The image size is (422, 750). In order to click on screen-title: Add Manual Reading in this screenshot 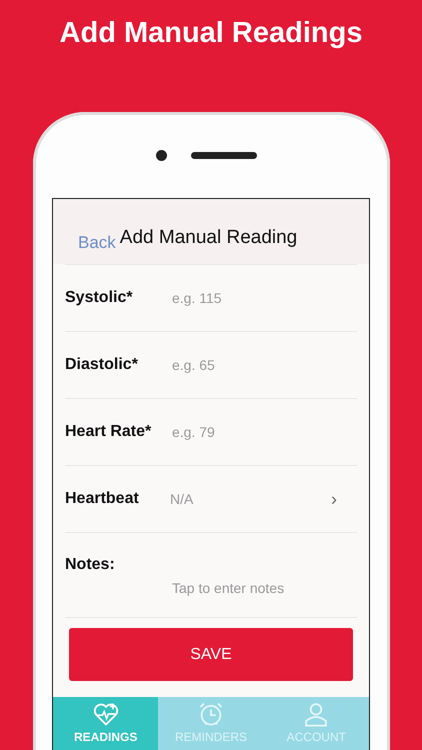, I will do `click(209, 238)`.